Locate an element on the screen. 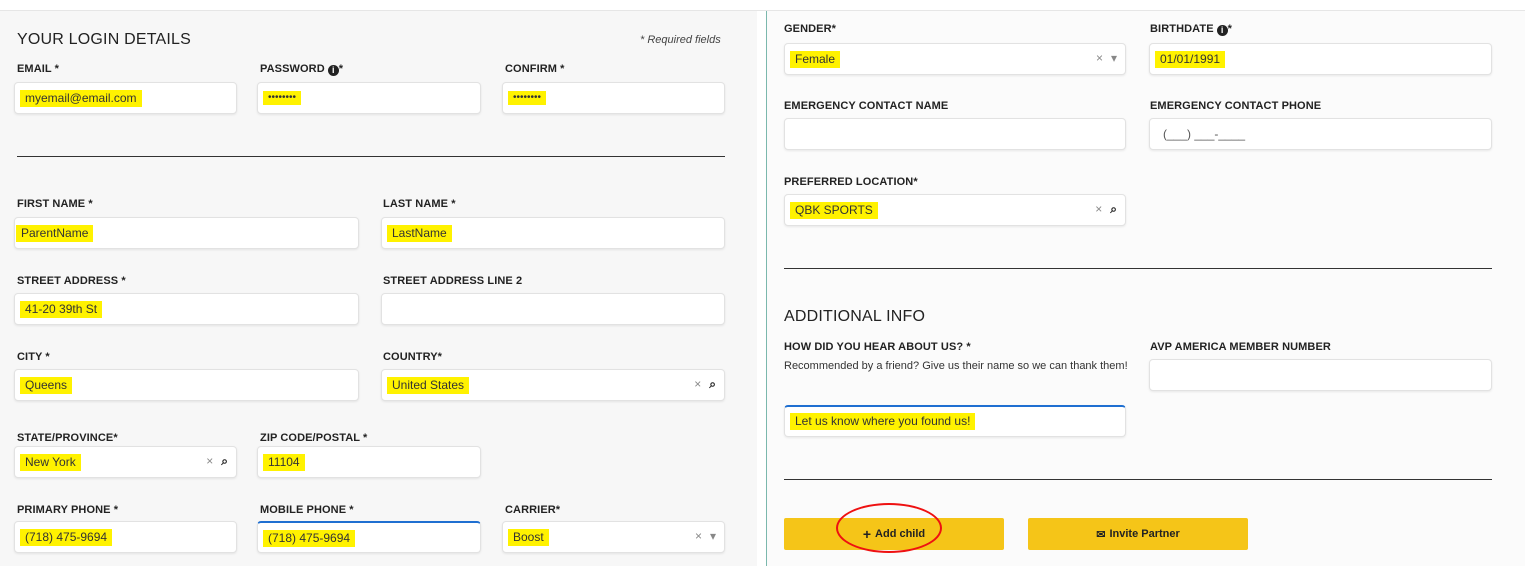 The image size is (1525, 566). city-value: Queens is located at coordinates (46, 385).